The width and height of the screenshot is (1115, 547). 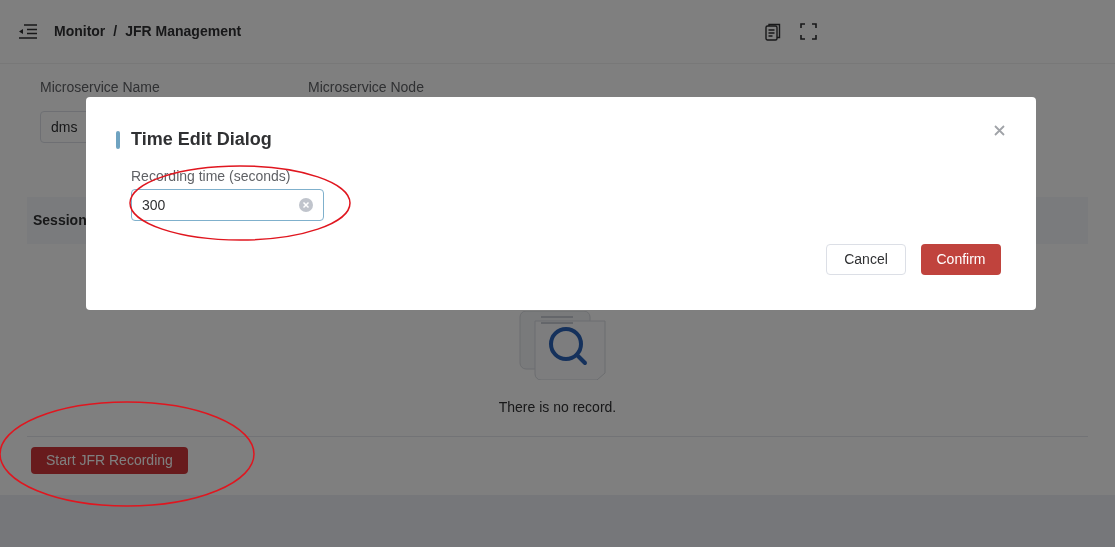 I want to click on menu-collapse-icon, so click(x=27, y=31).